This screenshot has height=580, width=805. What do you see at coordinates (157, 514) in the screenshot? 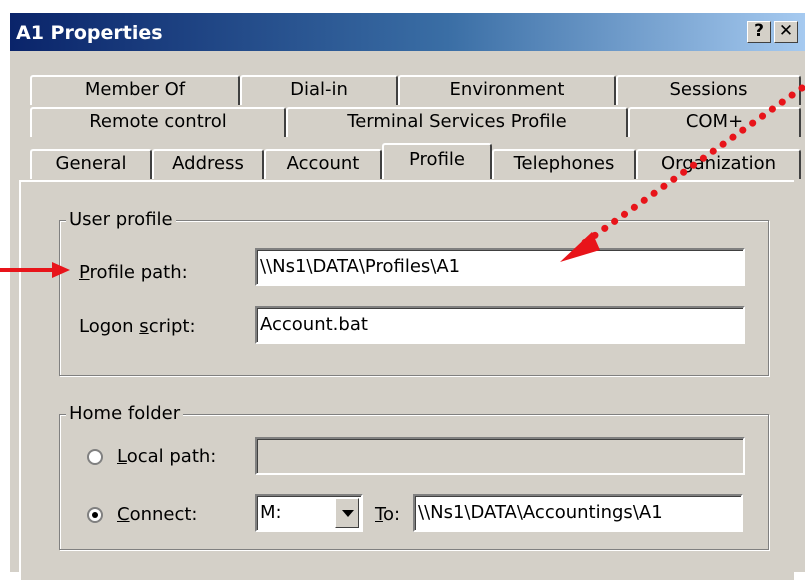
I see `connect-label: Connect:` at bounding box center [157, 514].